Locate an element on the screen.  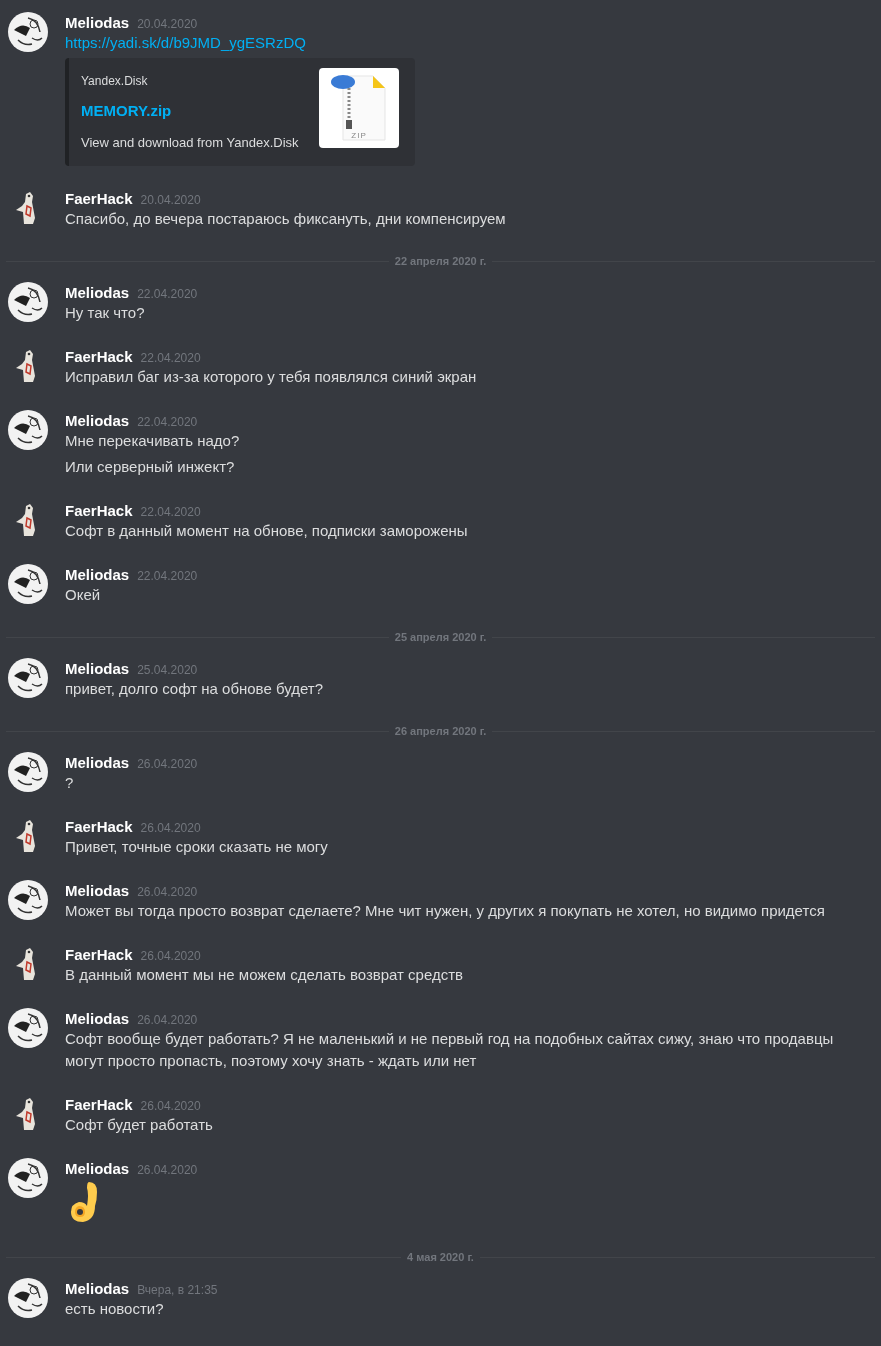
date-divider: 4 мая 2020 г. is located at coordinates (440, 1257).